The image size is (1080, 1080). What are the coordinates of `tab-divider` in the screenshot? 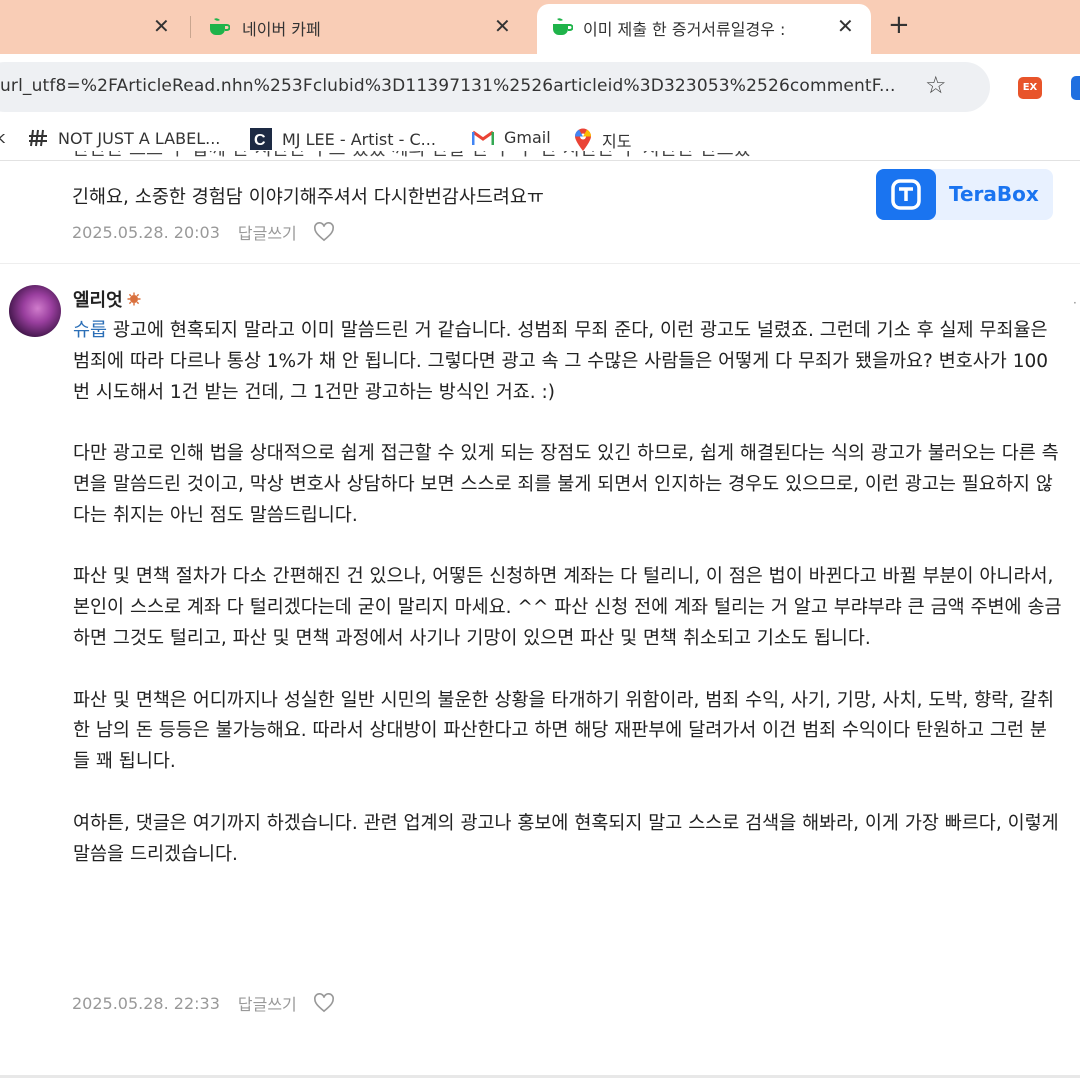 It's located at (190, 27).